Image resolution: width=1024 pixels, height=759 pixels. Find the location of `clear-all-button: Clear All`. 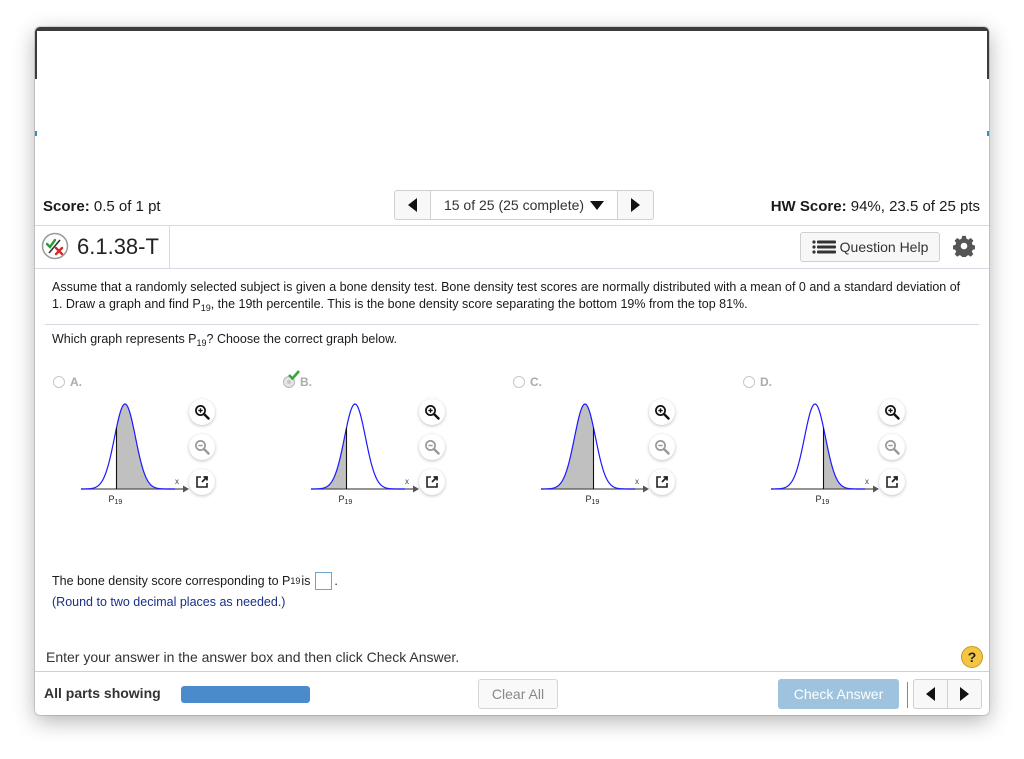

clear-all-button: Clear All is located at coordinates (518, 694).